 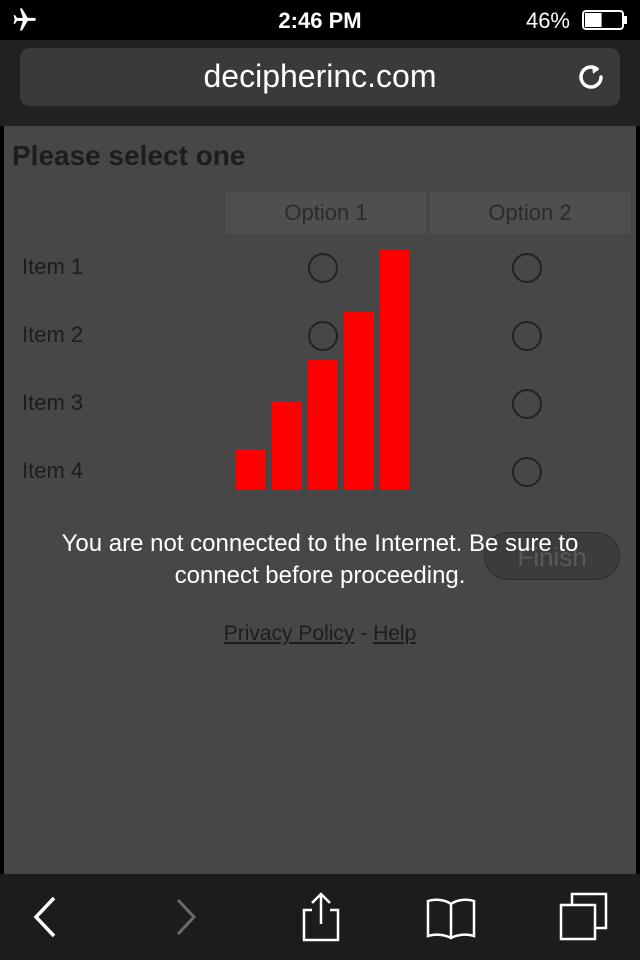 I want to click on row-label-item-1: Item 1, so click(x=53, y=266).